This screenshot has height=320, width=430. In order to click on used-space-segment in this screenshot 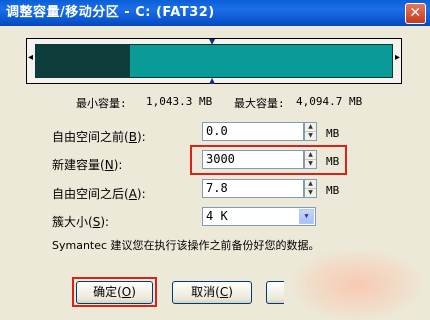, I will do `click(83, 61)`.